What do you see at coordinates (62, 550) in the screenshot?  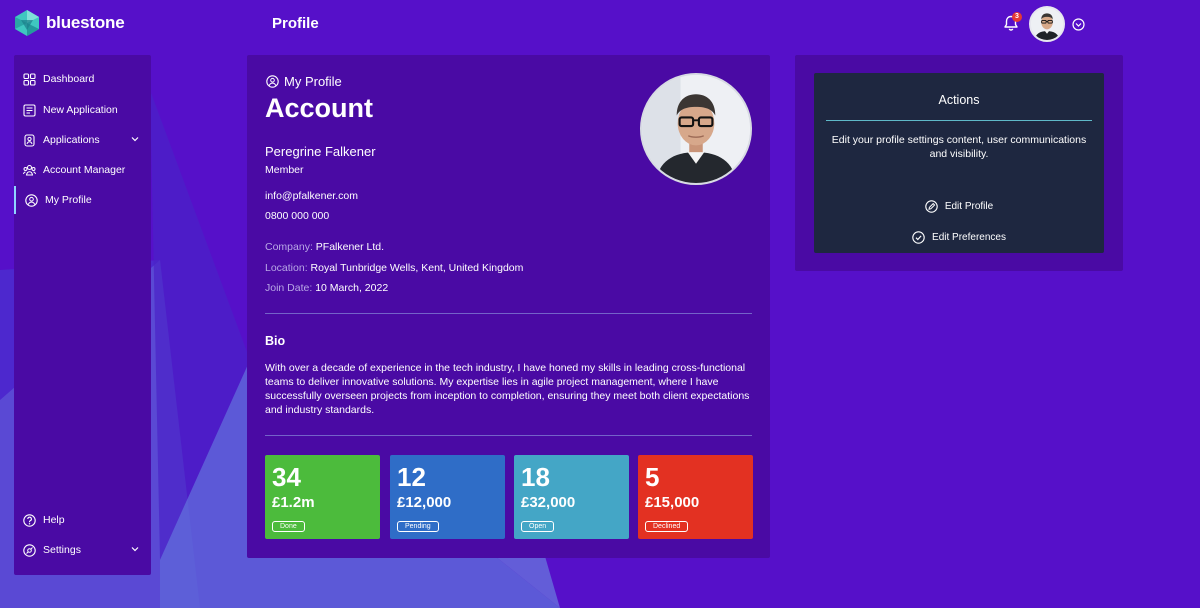 I see `sidebar-item-label: Settings` at bounding box center [62, 550].